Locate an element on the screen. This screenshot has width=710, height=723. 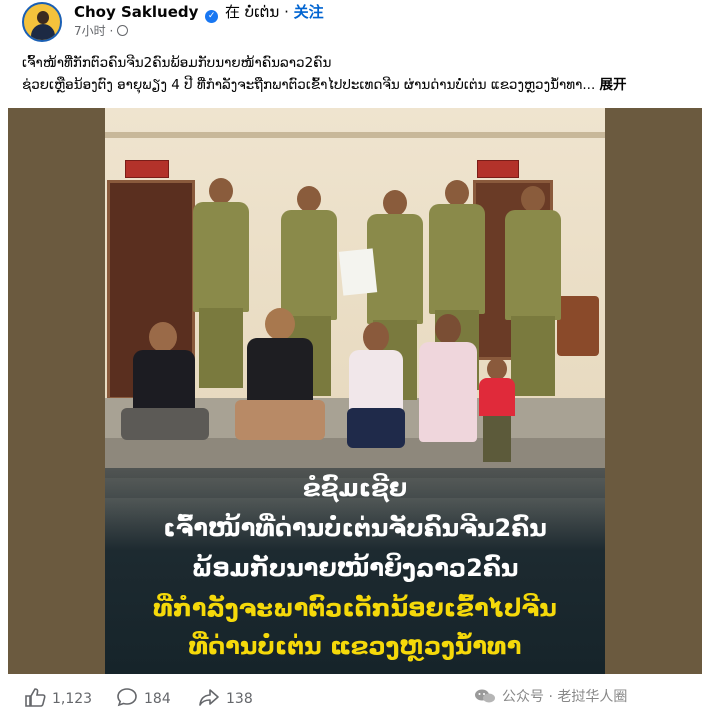
watermark-text: 公众号 · 老挝华人圈 is located at coordinates (565, 697).